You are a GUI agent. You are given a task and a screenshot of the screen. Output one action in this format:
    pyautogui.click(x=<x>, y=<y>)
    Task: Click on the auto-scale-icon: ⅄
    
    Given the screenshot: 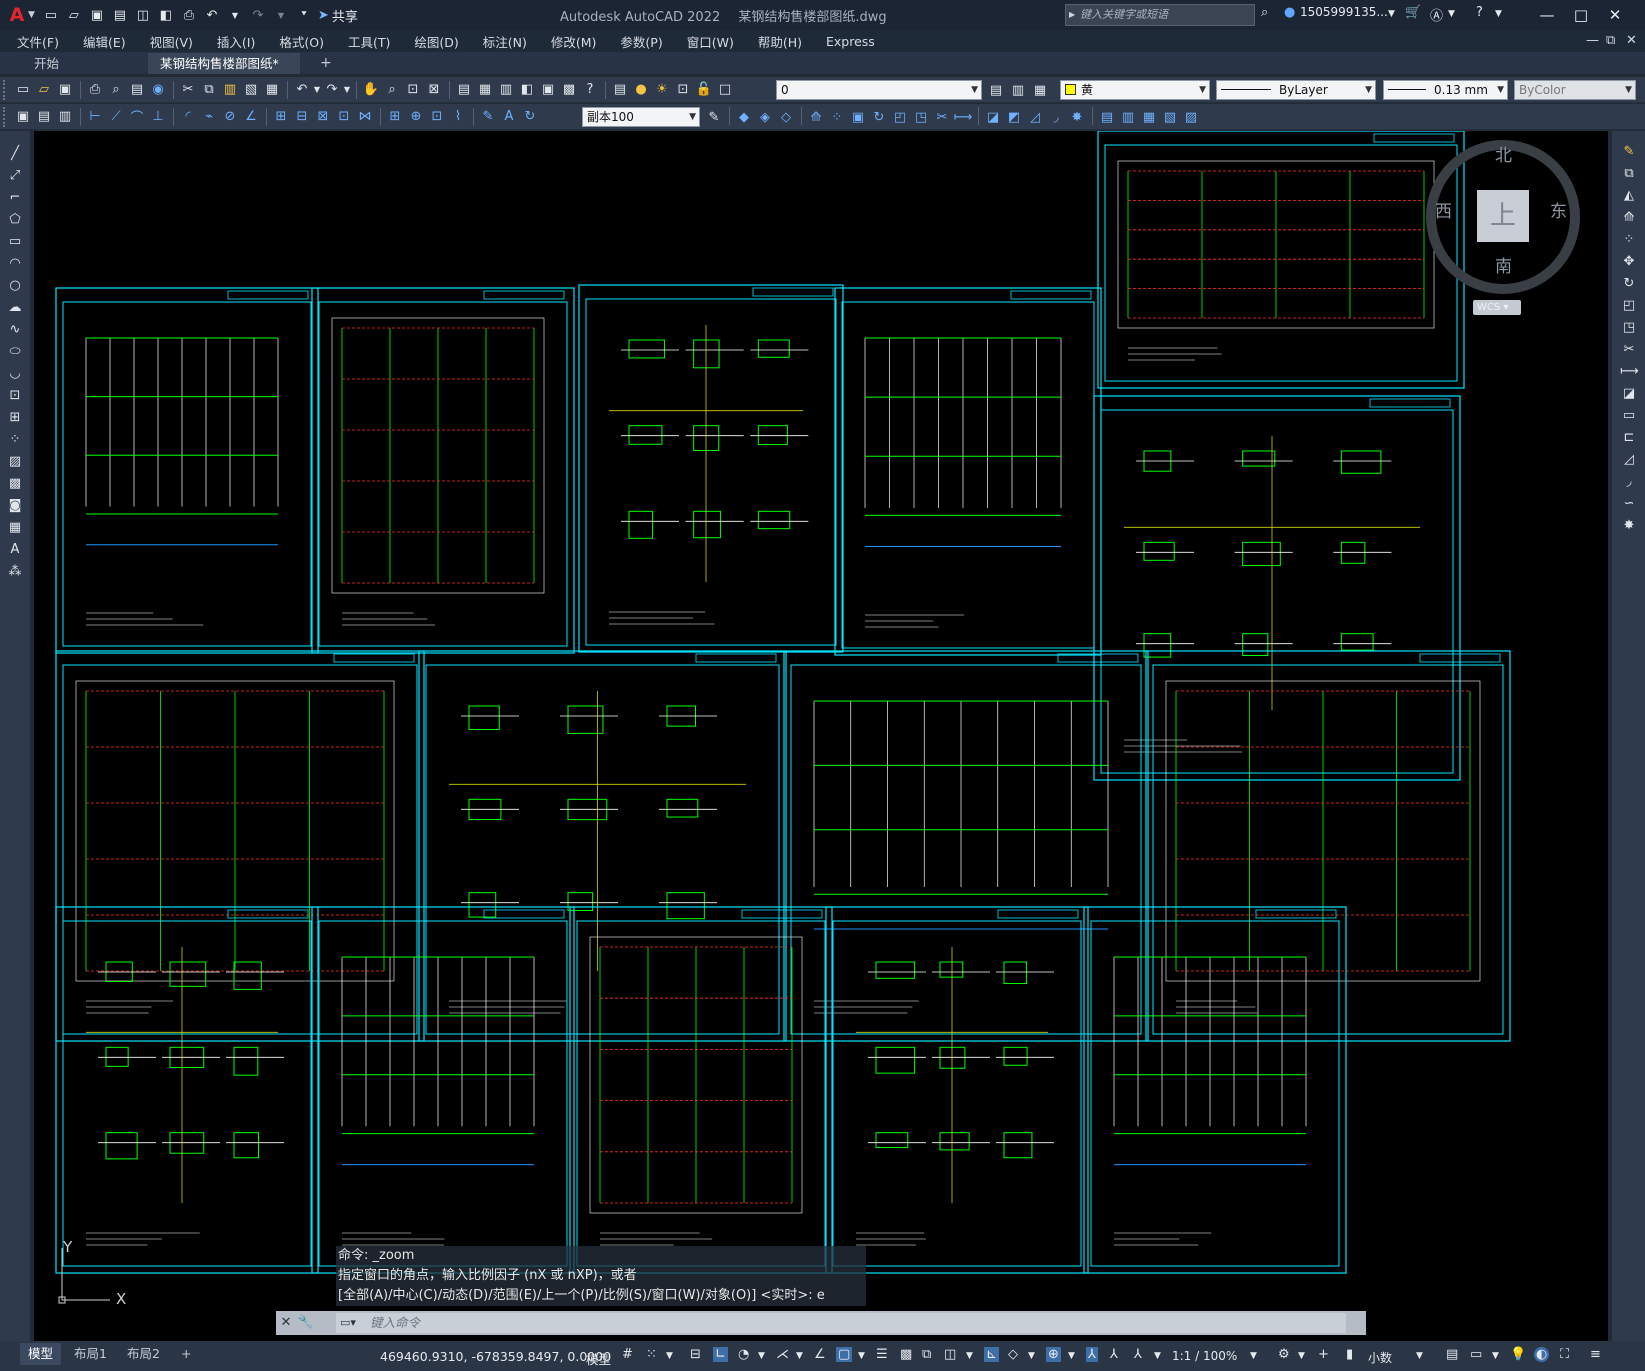 What is the action you would take?
    pyautogui.click(x=1114, y=1354)
    